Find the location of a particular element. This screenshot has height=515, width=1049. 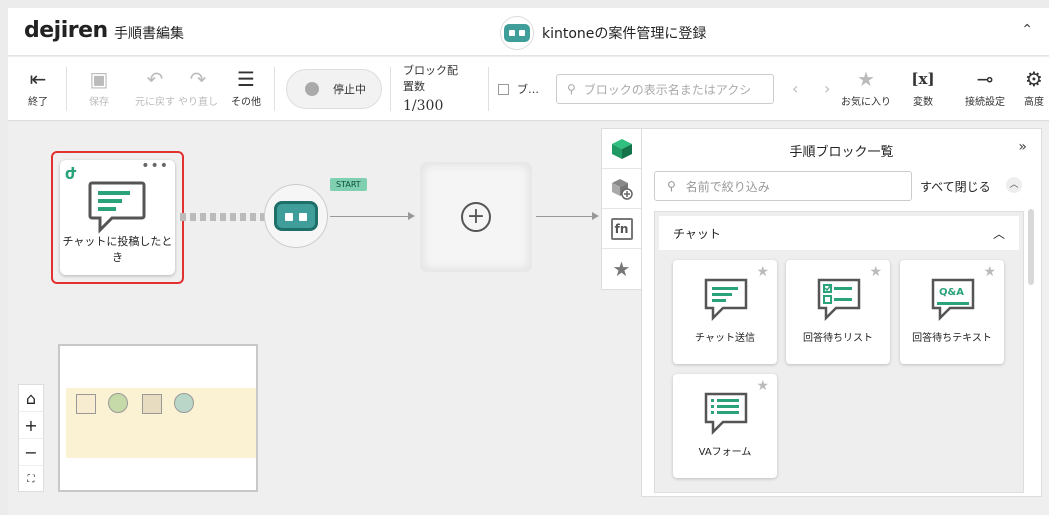

cube-icon is located at coordinates (621, 148).